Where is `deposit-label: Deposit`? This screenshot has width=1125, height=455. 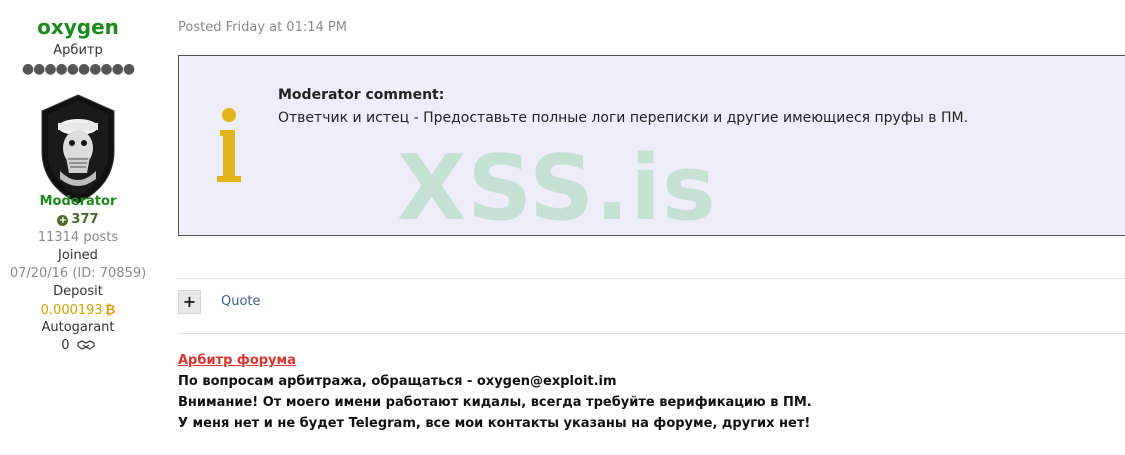 deposit-label: Deposit is located at coordinates (78, 291).